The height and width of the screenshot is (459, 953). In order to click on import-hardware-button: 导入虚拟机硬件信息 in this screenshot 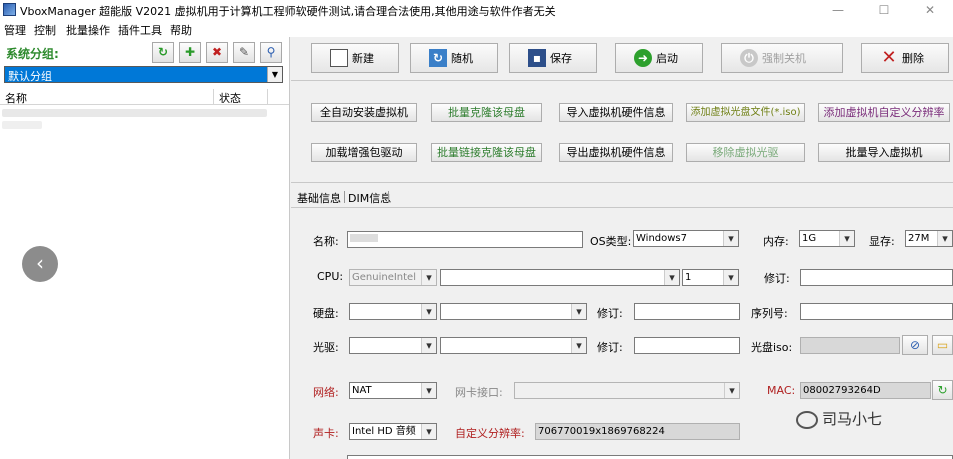, I will do `click(616, 112)`.